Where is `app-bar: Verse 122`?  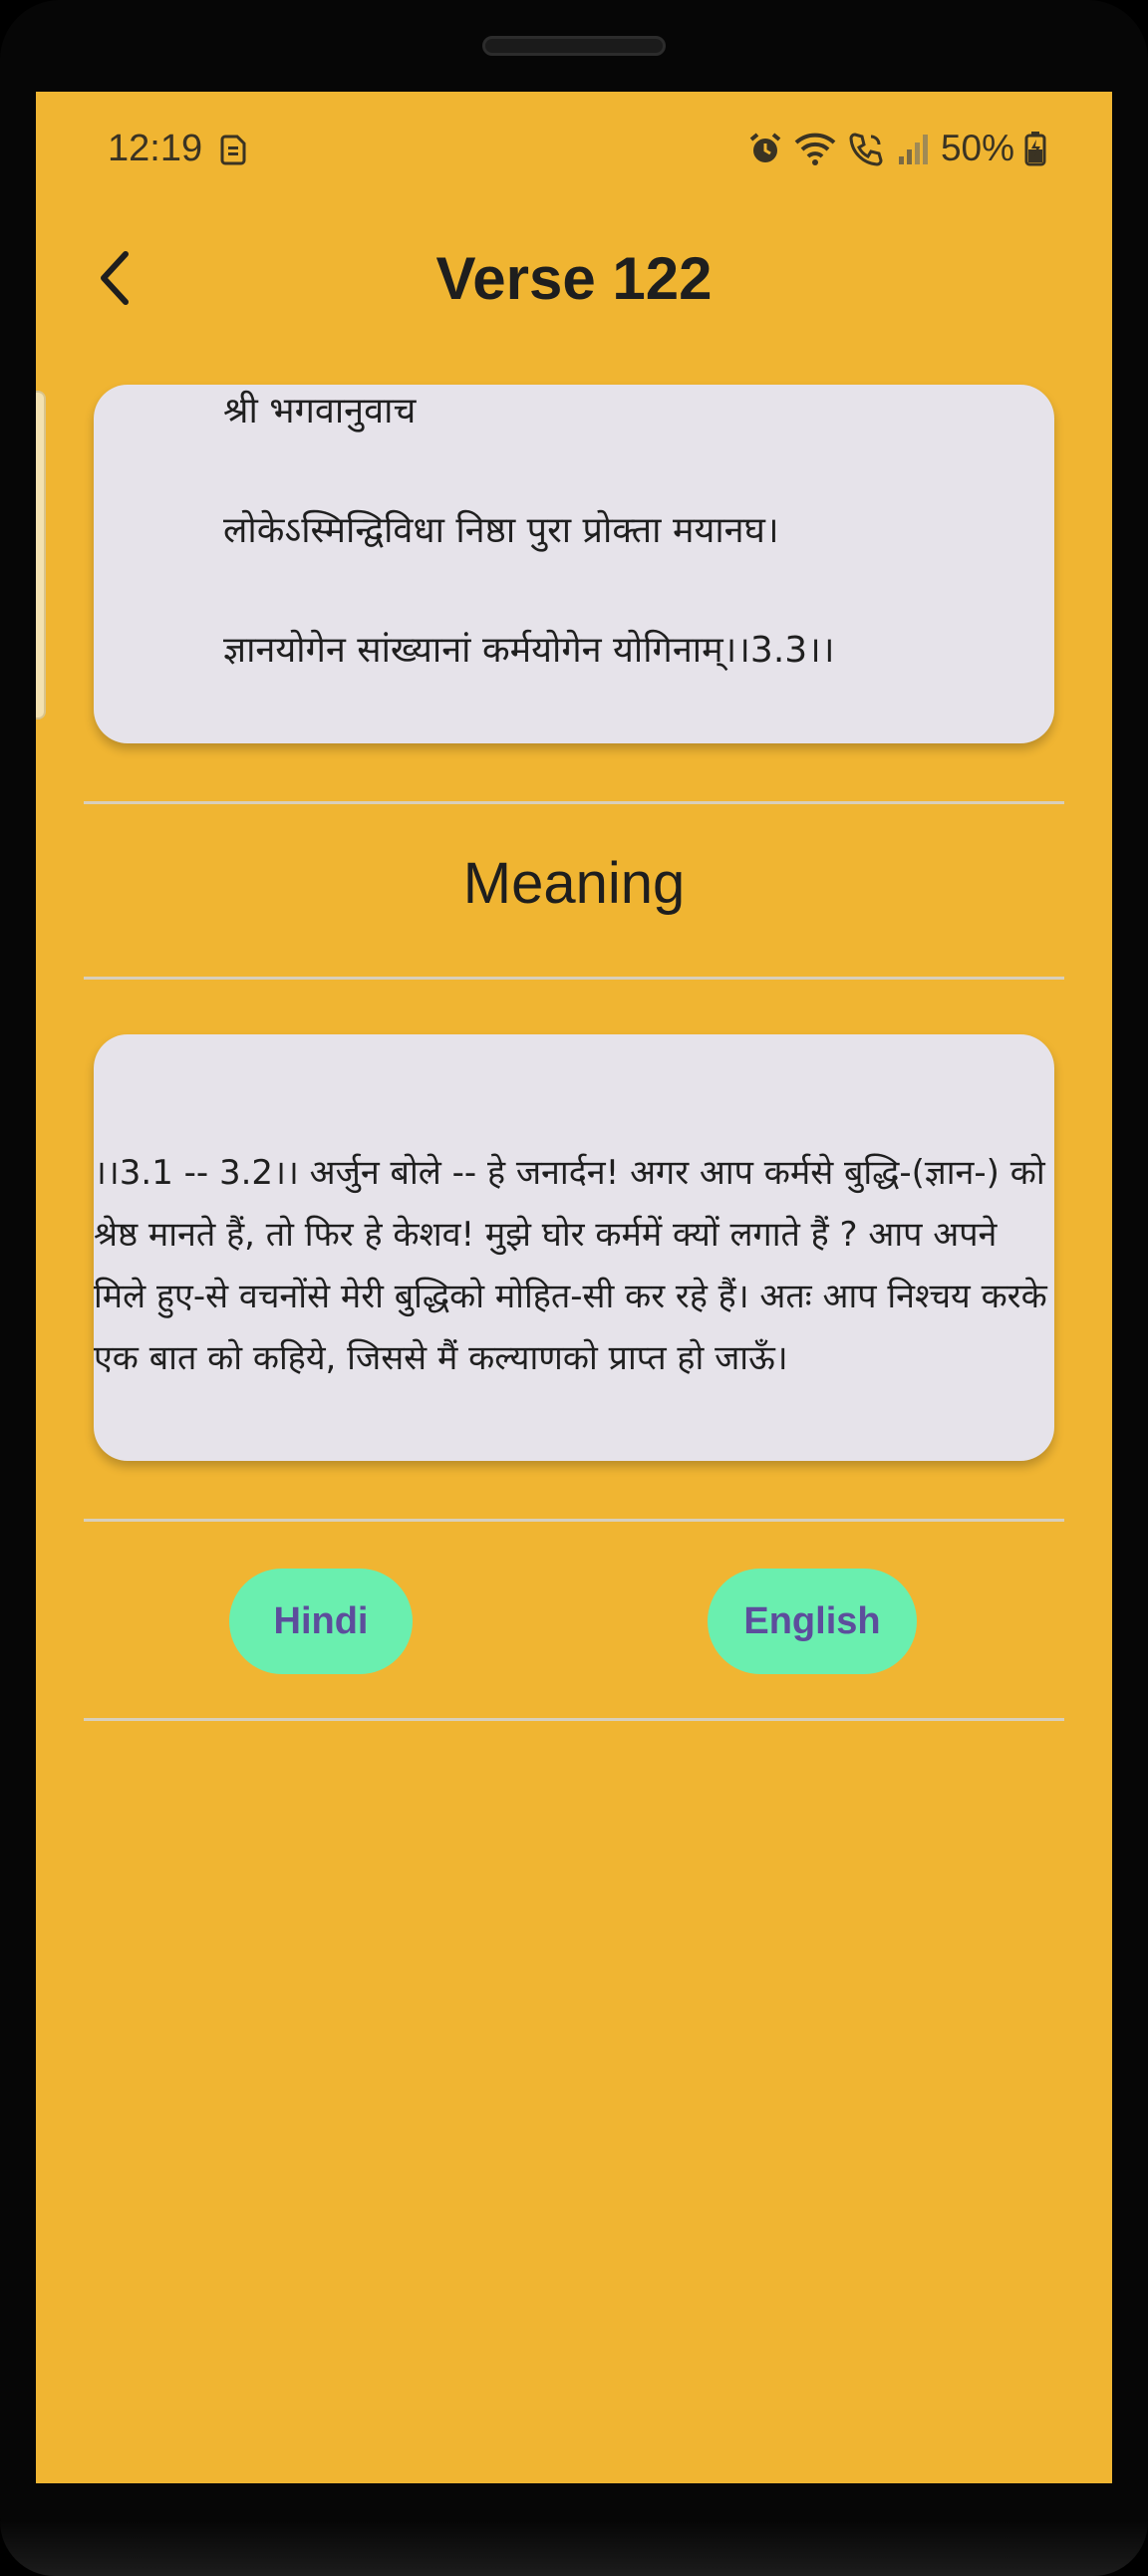
app-bar: Verse 122 is located at coordinates (574, 286).